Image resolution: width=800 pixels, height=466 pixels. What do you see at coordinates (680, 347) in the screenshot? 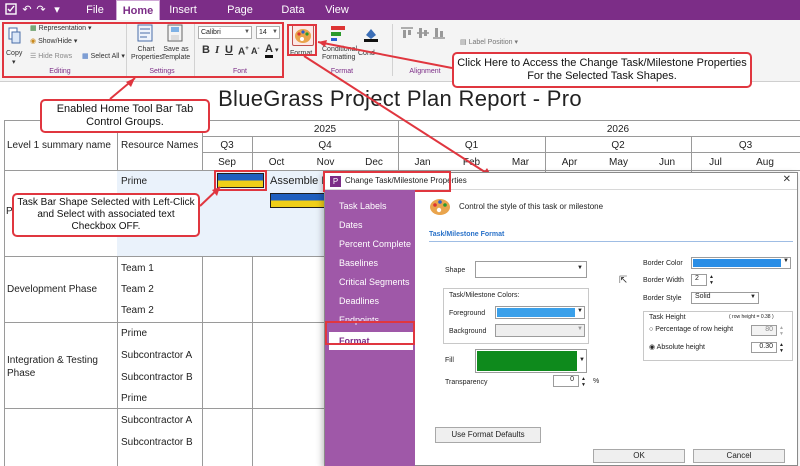
I see `abs-height-label: Absolute height` at bounding box center [680, 347].